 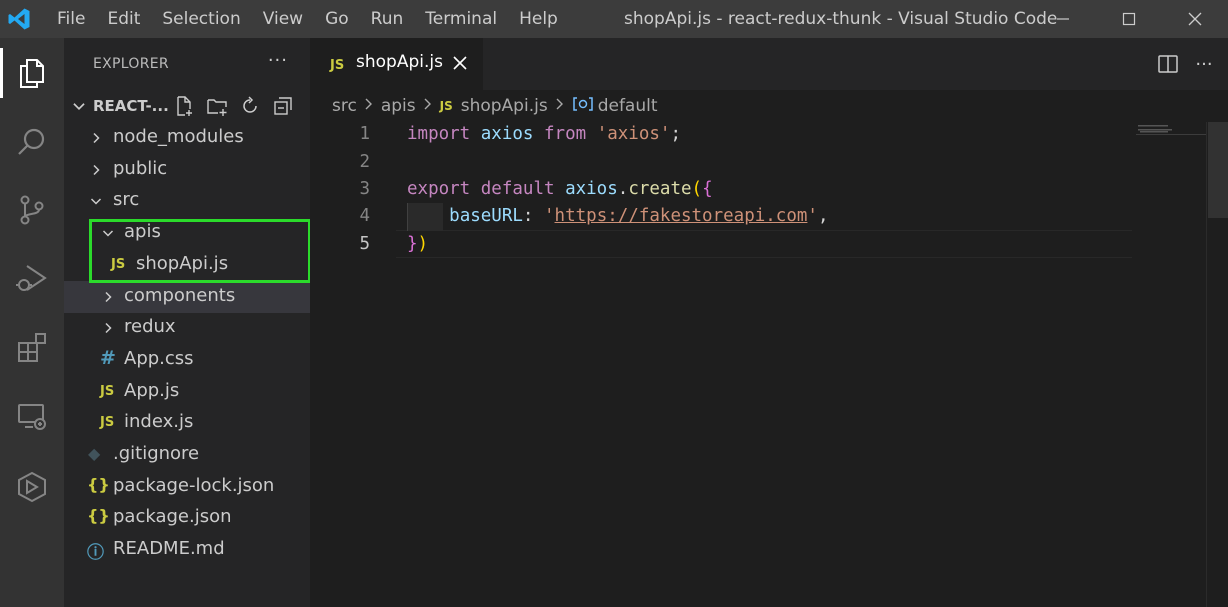 What do you see at coordinates (1, 73) in the screenshot?
I see `active-indicator` at bounding box center [1, 73].